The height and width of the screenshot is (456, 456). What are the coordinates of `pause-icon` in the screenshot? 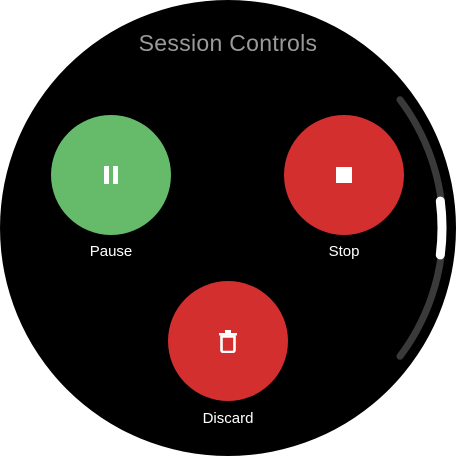 It's located at (111, 175).